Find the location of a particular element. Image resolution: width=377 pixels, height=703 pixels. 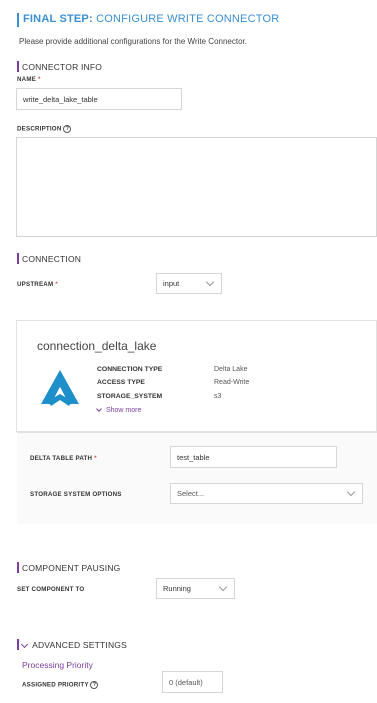

title-accent-bar is located at coordinates (18, 20).